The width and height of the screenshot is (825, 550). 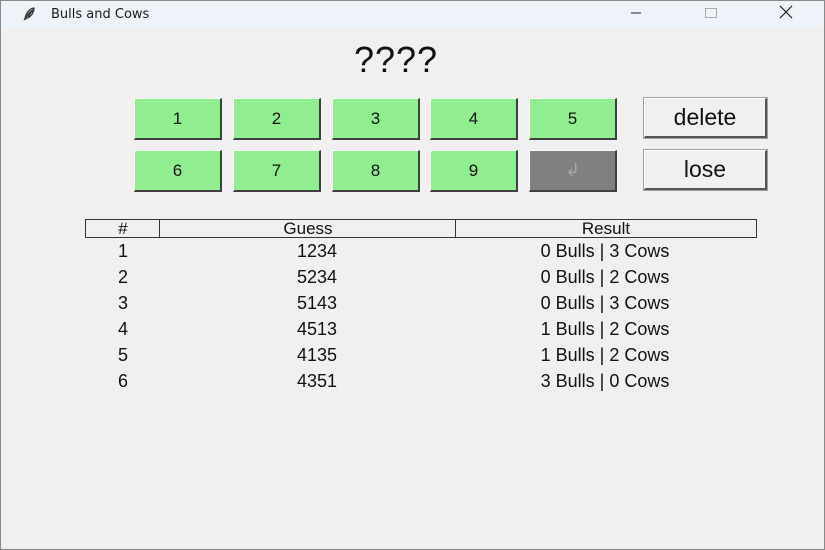 I want to click on row-guess: 4351, so click(x=317, y=381).